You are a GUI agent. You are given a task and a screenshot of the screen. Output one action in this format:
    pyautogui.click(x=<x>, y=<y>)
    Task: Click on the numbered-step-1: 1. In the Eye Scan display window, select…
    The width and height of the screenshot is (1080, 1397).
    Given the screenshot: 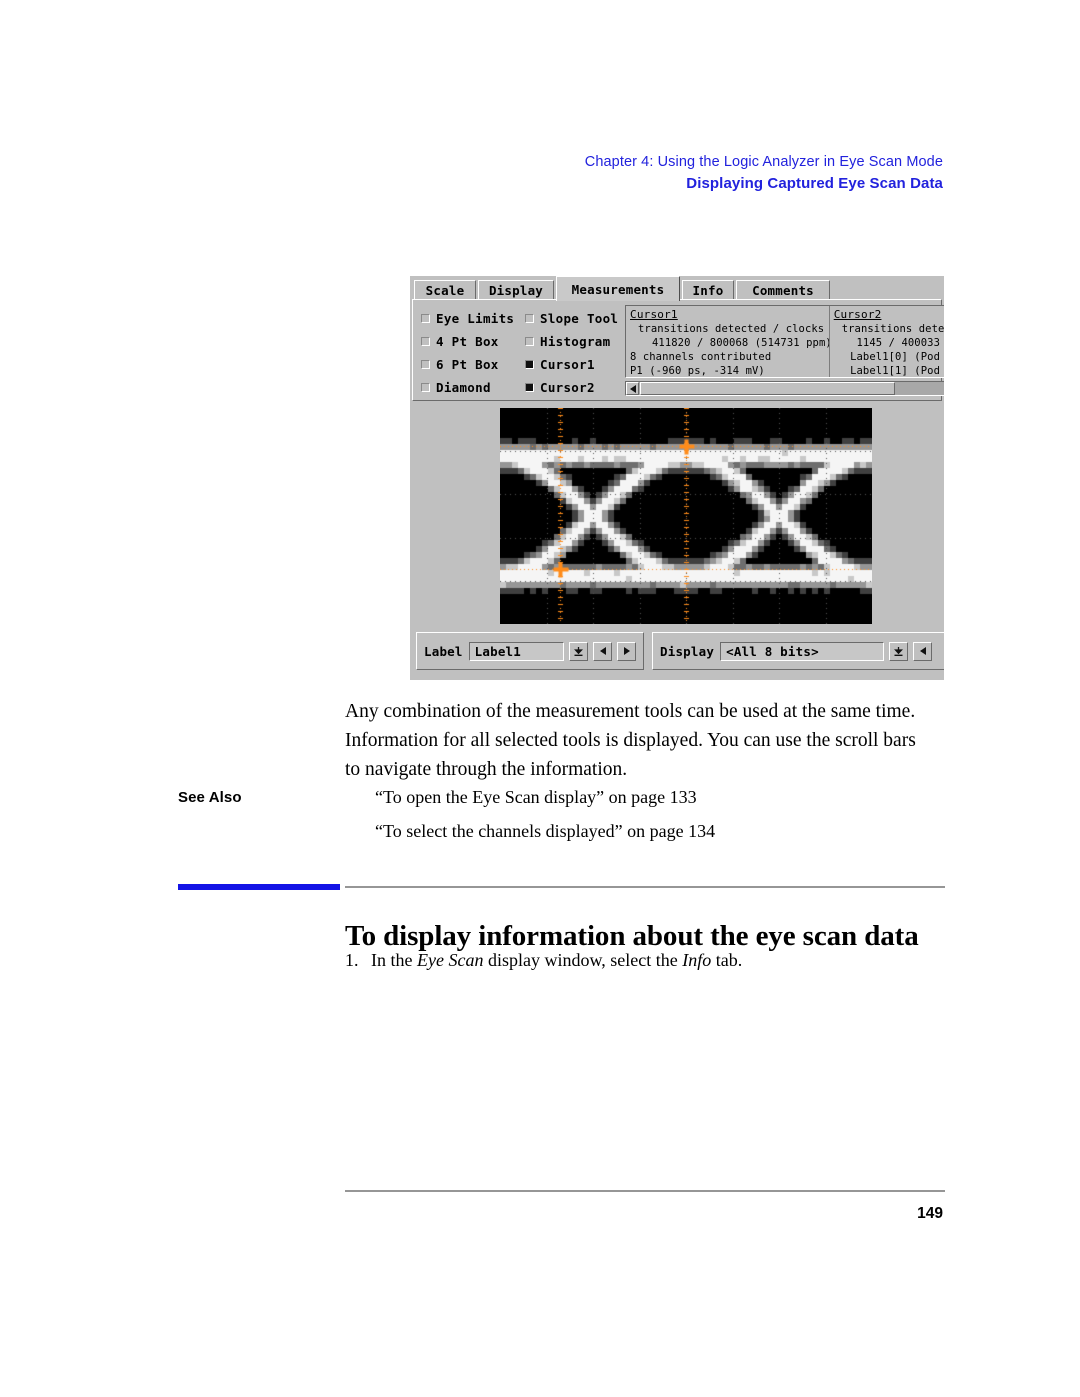 What is the action you would take?
    pyautogui.click(x=543, y=960)
    